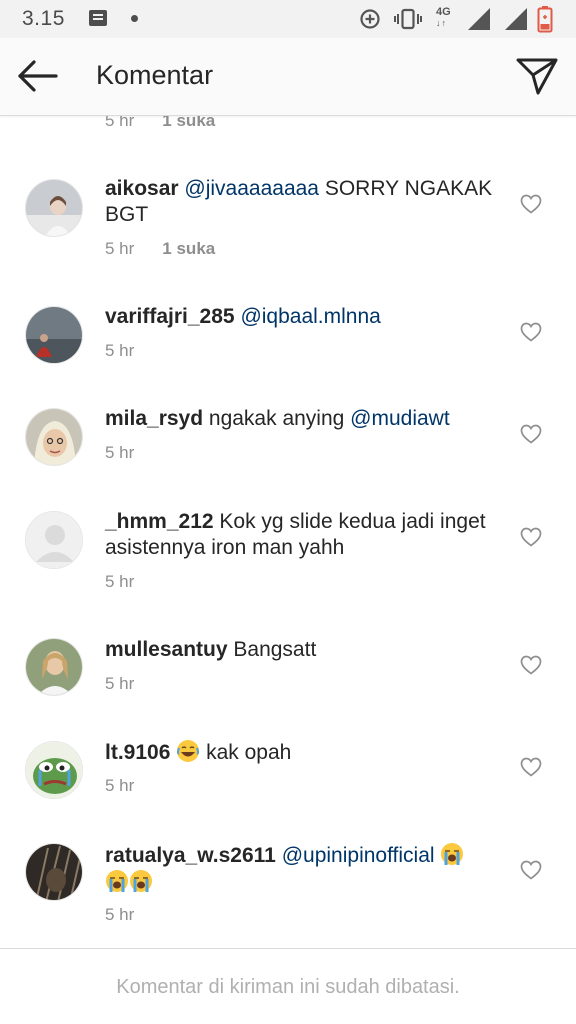 The width and height of the screenshot is (576, 1024). What do you see at coordinates (370, 19) in the screenshot?
I see `data-saver-icon` at bounding box center [370, 19].